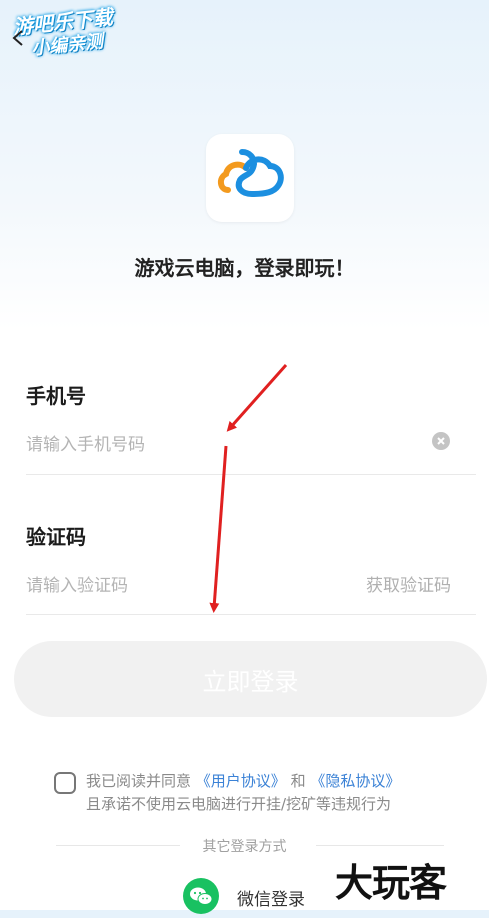 The width and height of the screenshot is (489, 918). I want to click on brand-watermark: 大玩客, so click(391, 883).